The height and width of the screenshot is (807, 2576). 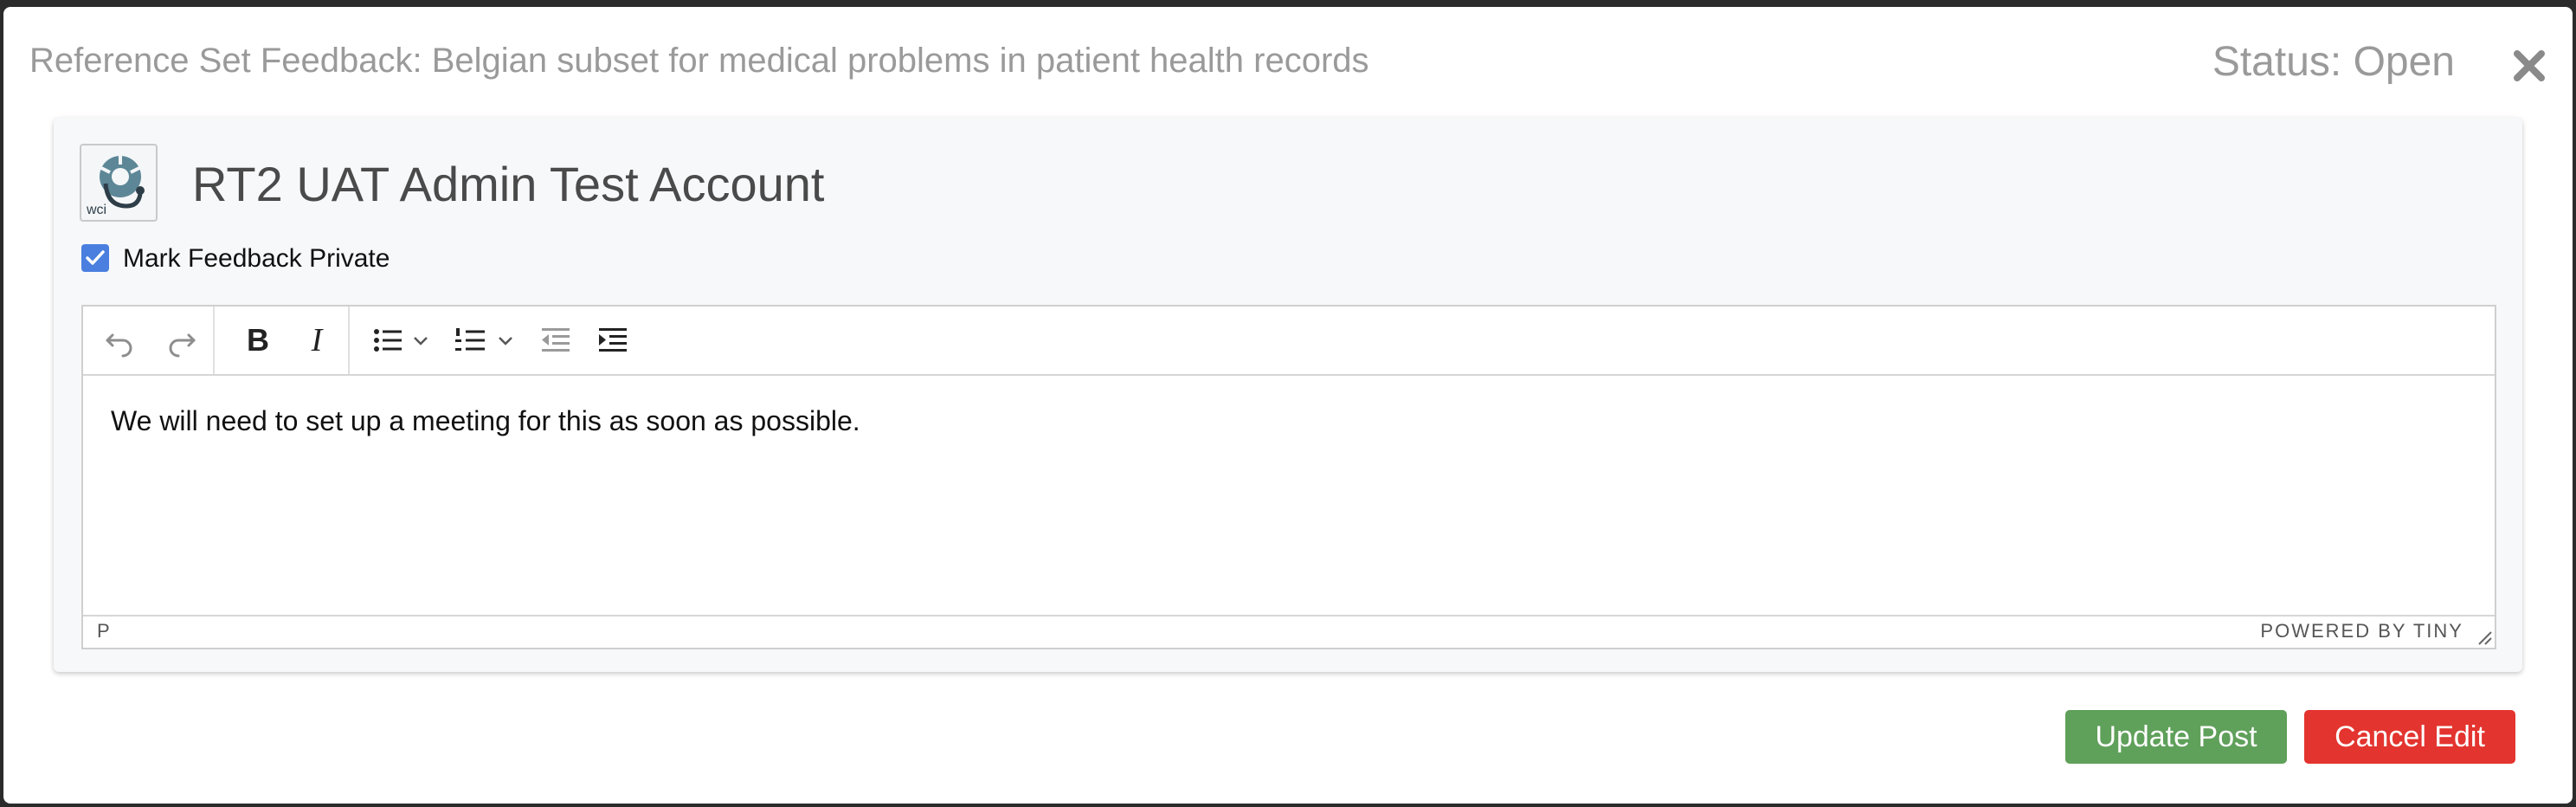 I want to click on mark-private-checkbox, so click(x=95, y=258).